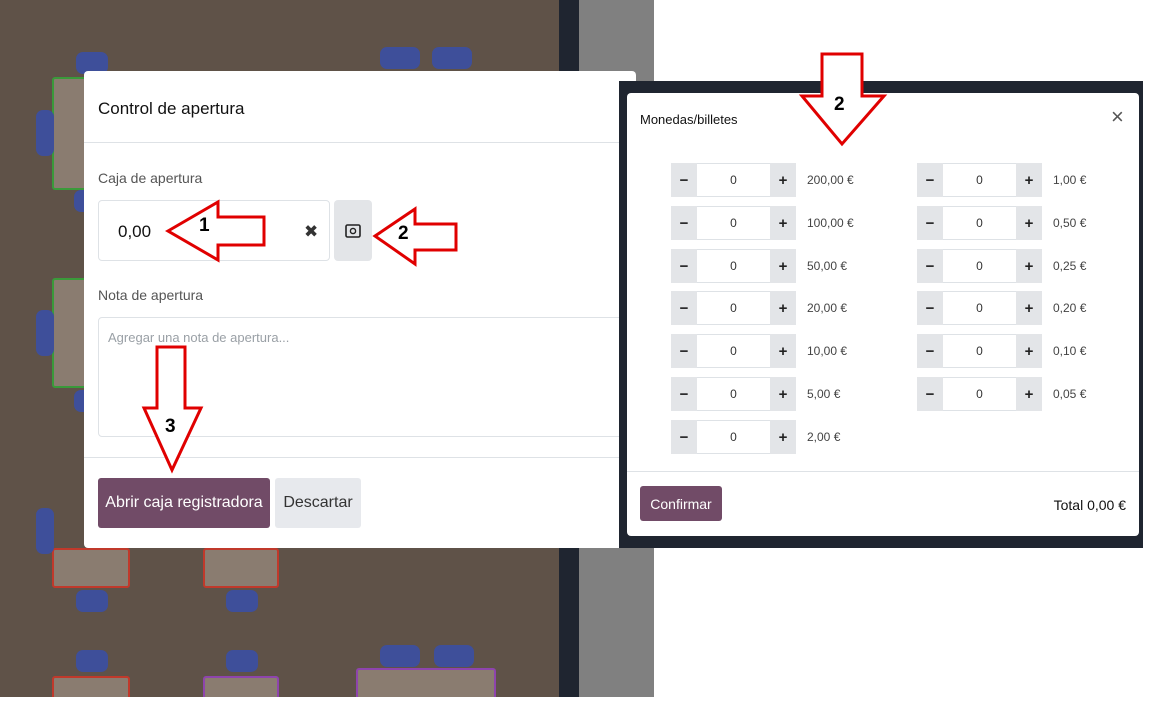 The width and height of the screenshot is (1152, 720). Describe the element at coordinates (1070, 308) in the screenshot. I see `denomination-label: 0,20 €` at that location.